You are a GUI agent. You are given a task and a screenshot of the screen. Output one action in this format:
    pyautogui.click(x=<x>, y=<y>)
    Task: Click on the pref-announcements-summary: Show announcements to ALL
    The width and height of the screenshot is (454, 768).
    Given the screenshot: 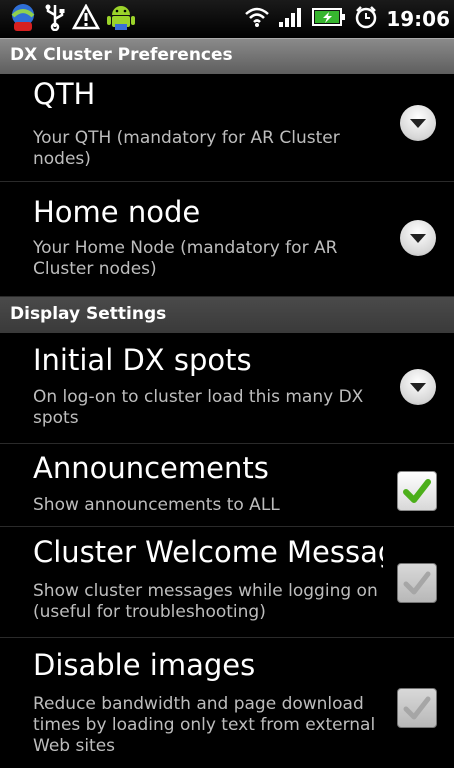 What is the action you would take?
    pyautogui.click(x=156, y=505)
    